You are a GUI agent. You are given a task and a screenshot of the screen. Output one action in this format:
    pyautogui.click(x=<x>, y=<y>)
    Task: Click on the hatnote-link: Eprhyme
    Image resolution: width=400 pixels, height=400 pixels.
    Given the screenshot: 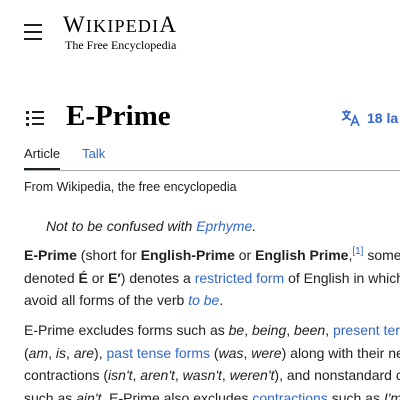 What is the action you would take?
    pyautogui.click(x=224, y=226)
    